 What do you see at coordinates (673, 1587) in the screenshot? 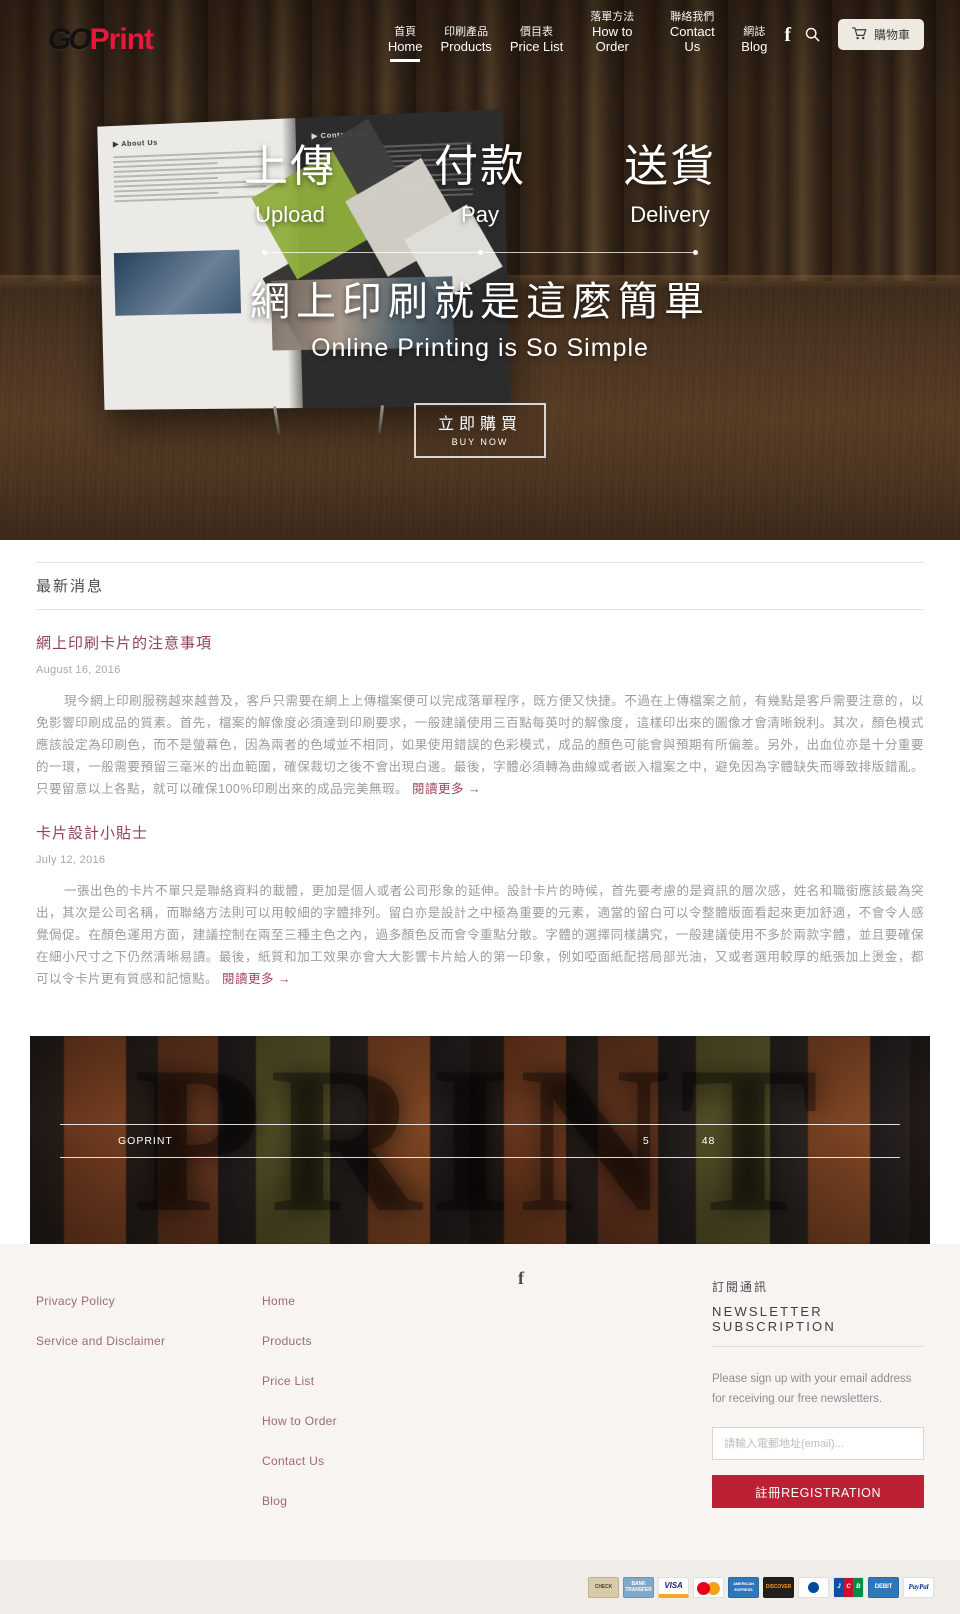
I see `payment-icon-visa: VISA` at bounding box center [673, 1587].